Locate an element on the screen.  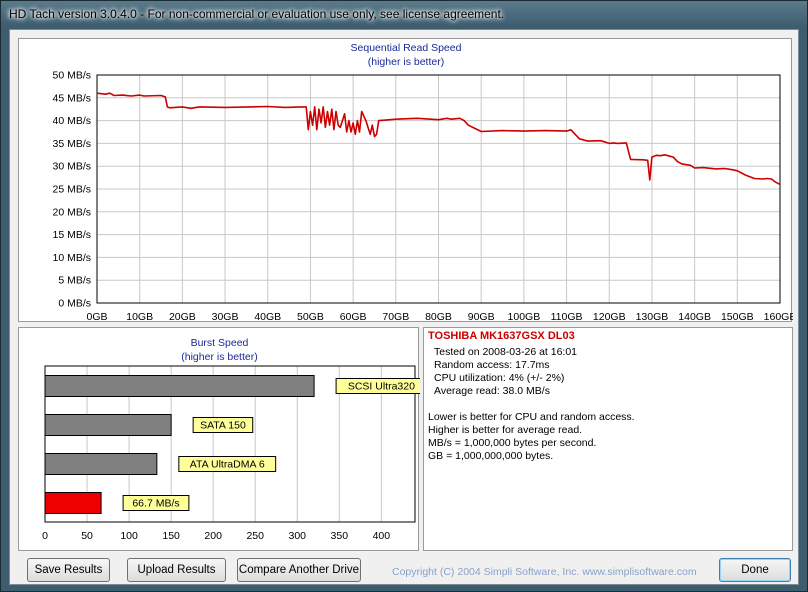
x-tick-label: 120GB is located at coordinates (609, 317).